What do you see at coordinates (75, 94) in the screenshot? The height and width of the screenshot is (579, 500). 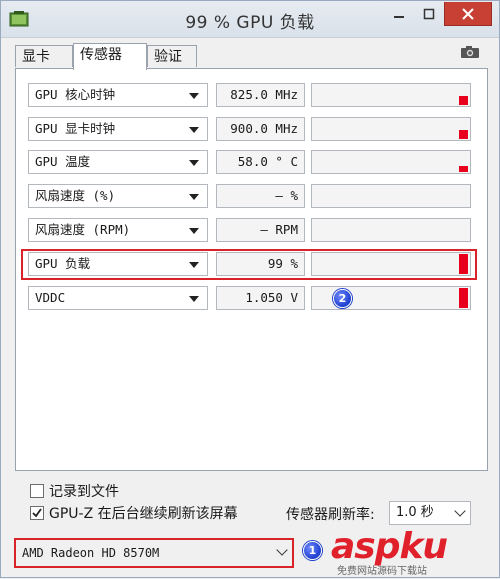 I see `sensor-name: GPU 核心时钟` at bounding box center [75, 94].